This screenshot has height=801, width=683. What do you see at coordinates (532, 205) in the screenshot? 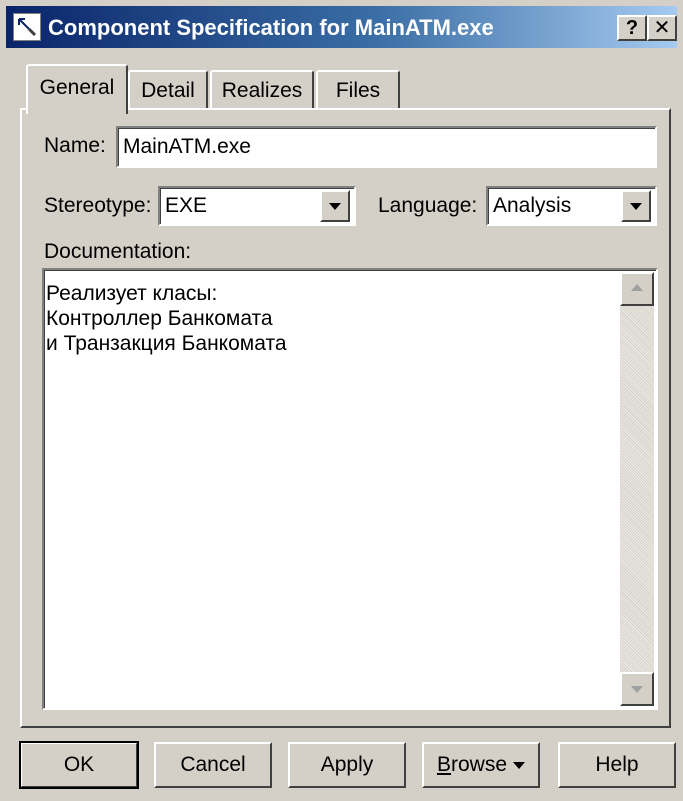
I see `language-value: Analysis` at bounding box center [532, 205].